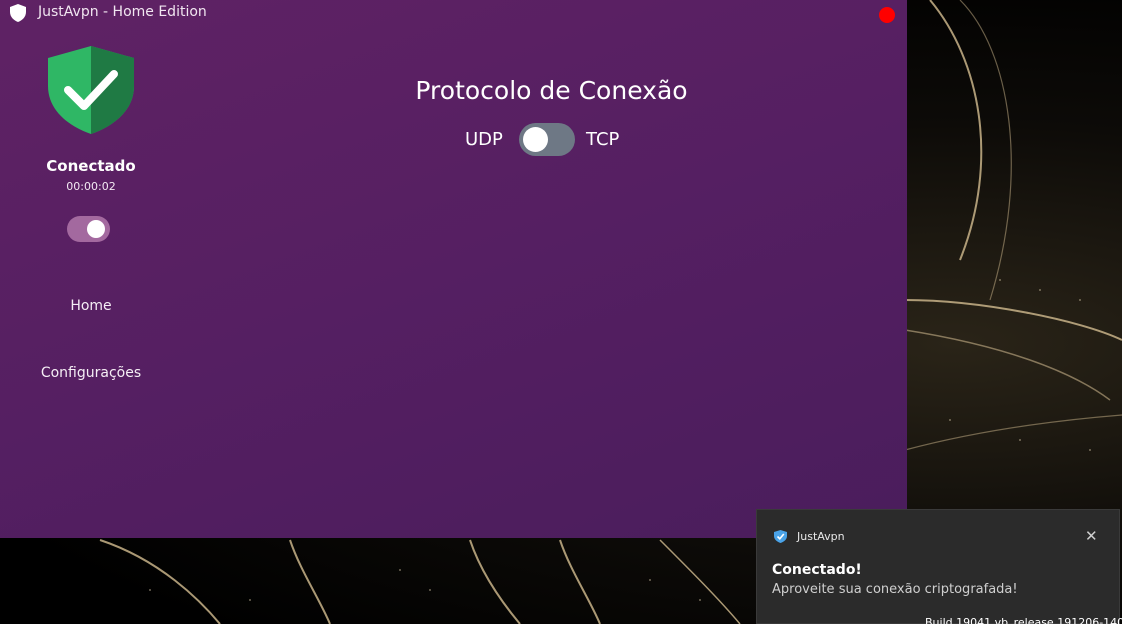 This screenshot has height=624, width=1122. What do you see at coordinates (887, 15) in the screenshot?
I see `close-button` at bounding box center [887, 15].